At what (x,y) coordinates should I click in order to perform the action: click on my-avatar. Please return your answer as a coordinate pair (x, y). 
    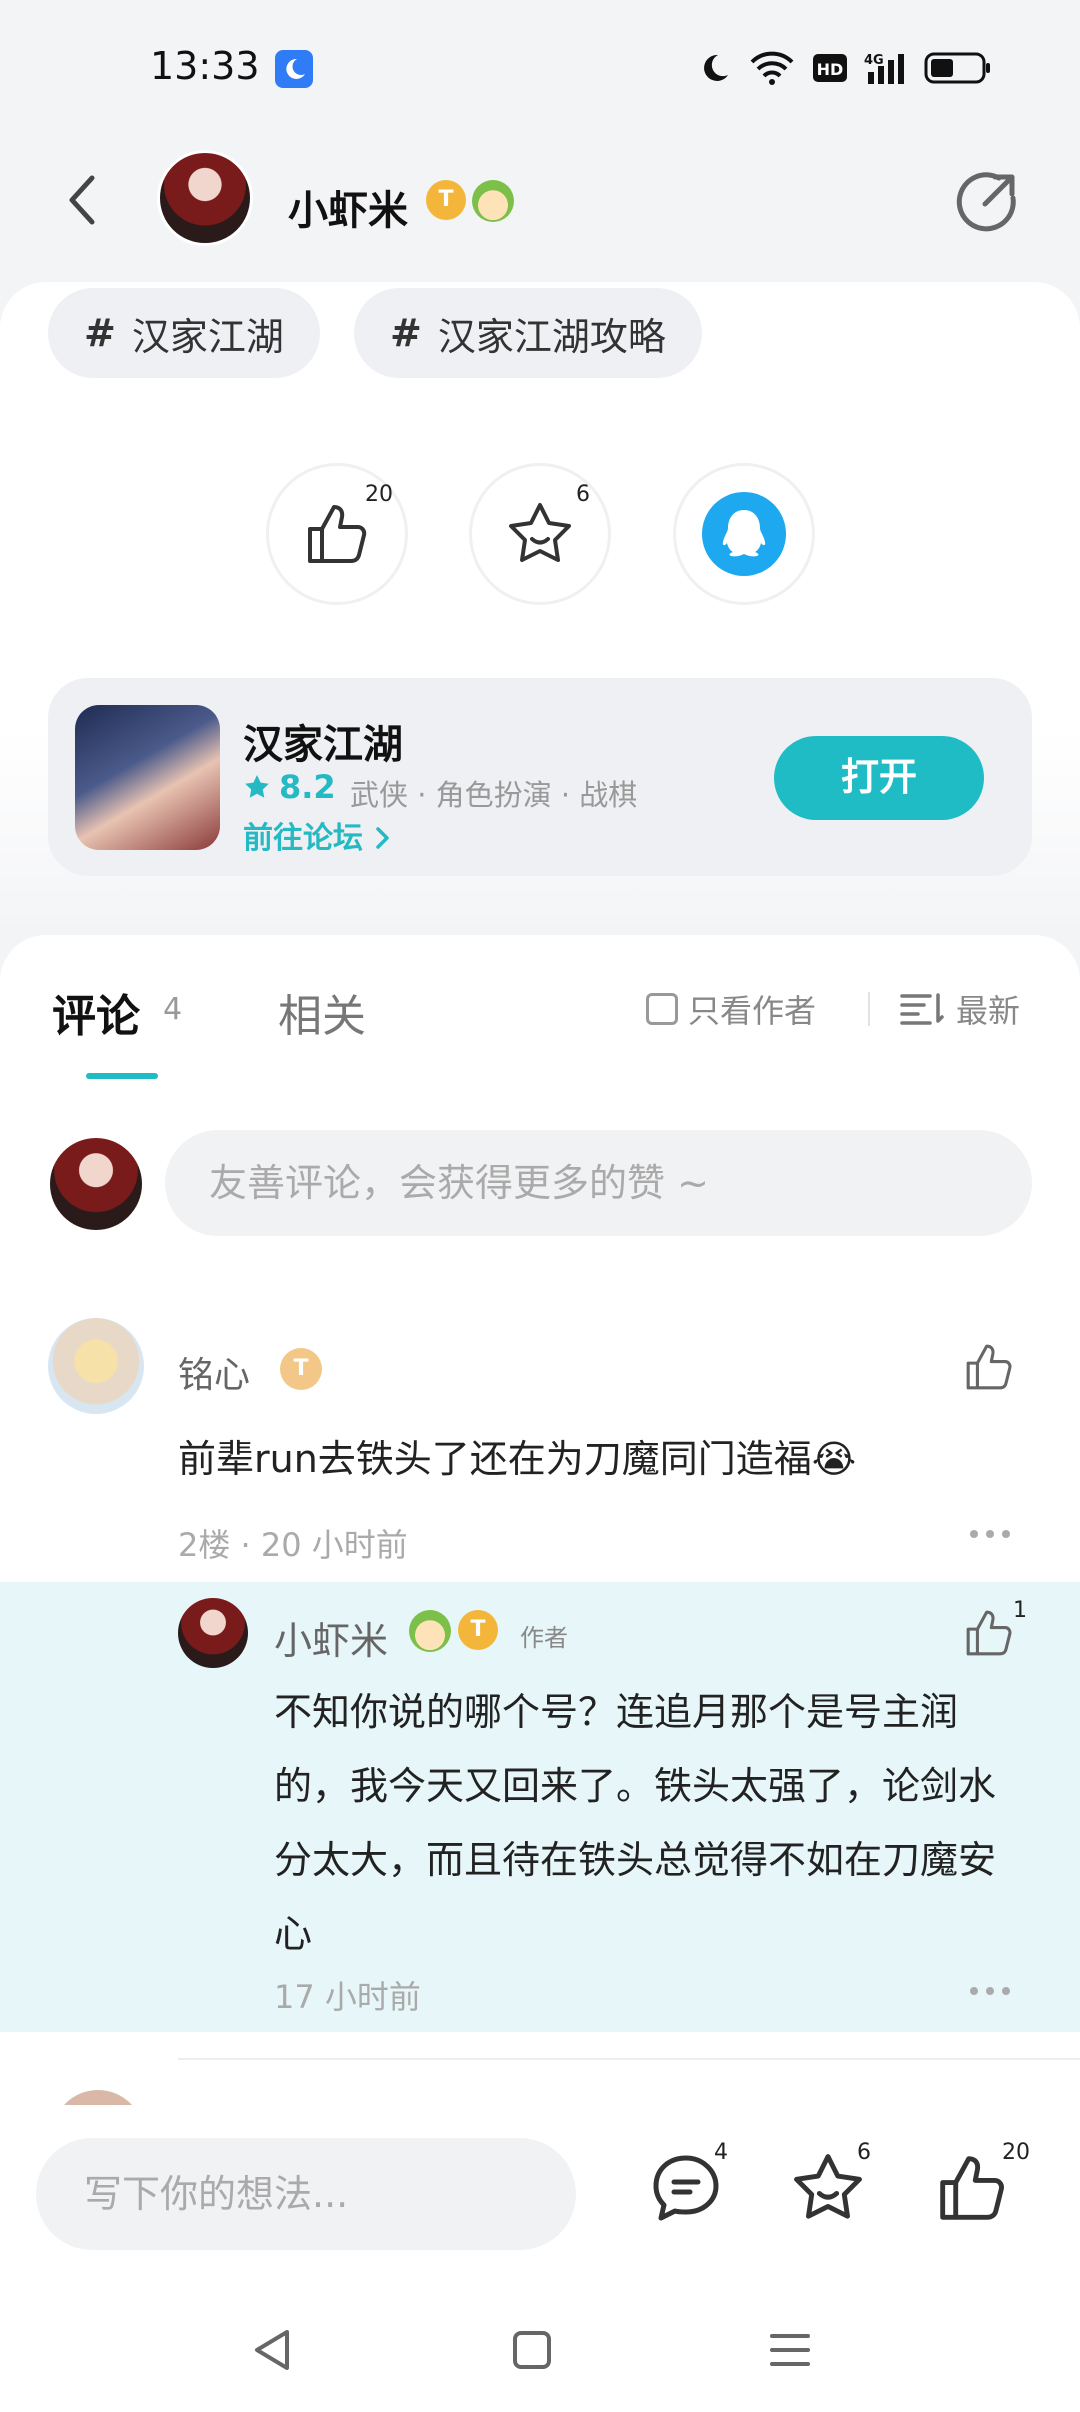
    Looking at the image, I should click on (96, 1184).